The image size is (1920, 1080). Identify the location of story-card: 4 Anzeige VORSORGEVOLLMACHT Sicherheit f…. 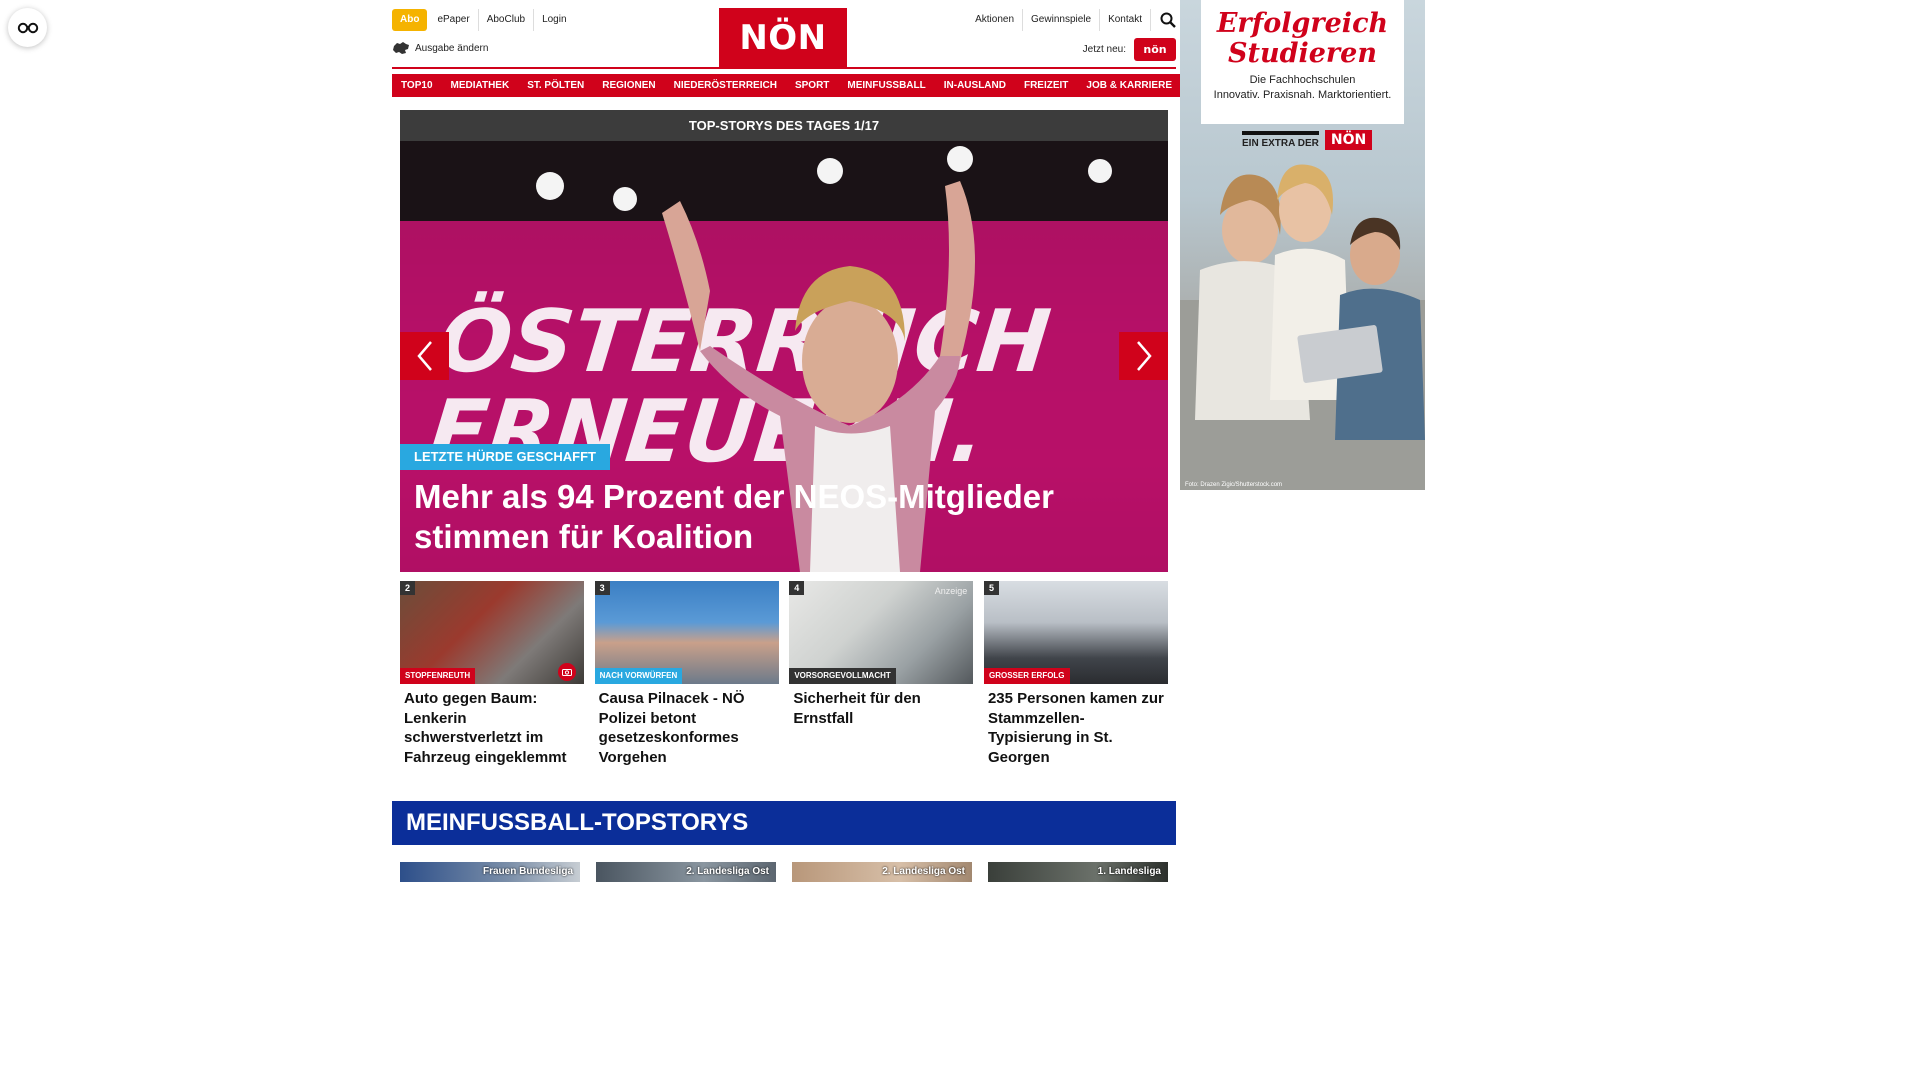
(881, 676).